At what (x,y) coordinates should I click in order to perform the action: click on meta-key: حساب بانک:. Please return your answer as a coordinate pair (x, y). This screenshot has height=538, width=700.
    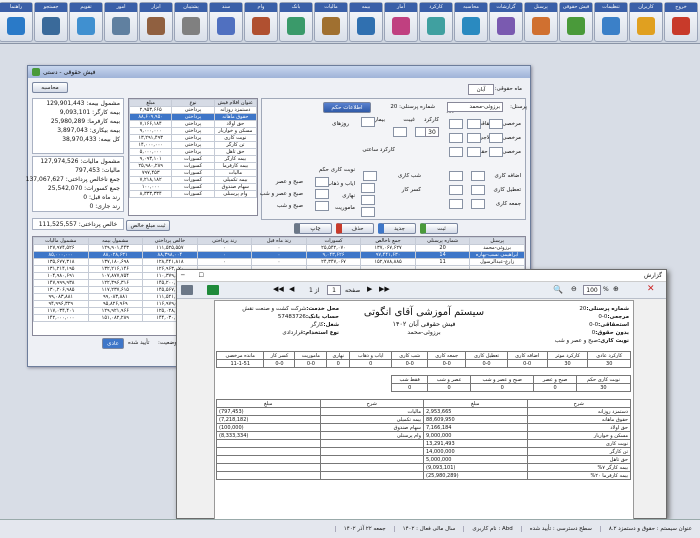
    Looking at the image, I should click on (322, 317).